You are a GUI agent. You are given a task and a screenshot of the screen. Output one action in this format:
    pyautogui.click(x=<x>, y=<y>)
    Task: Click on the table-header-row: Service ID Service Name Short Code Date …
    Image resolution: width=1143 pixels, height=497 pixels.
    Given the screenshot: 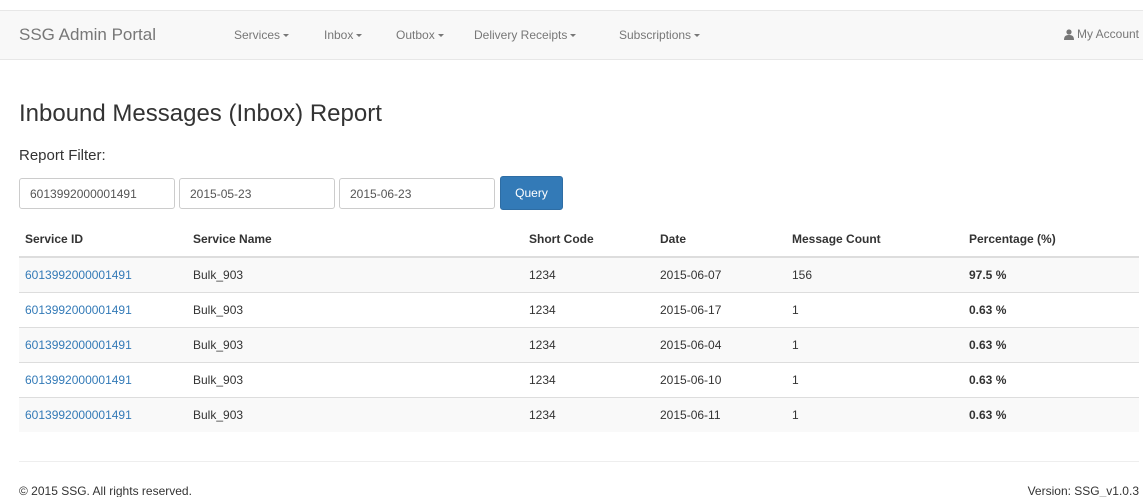 What is the action you would take?
    pyautogui.click(x=579, y=240)
    